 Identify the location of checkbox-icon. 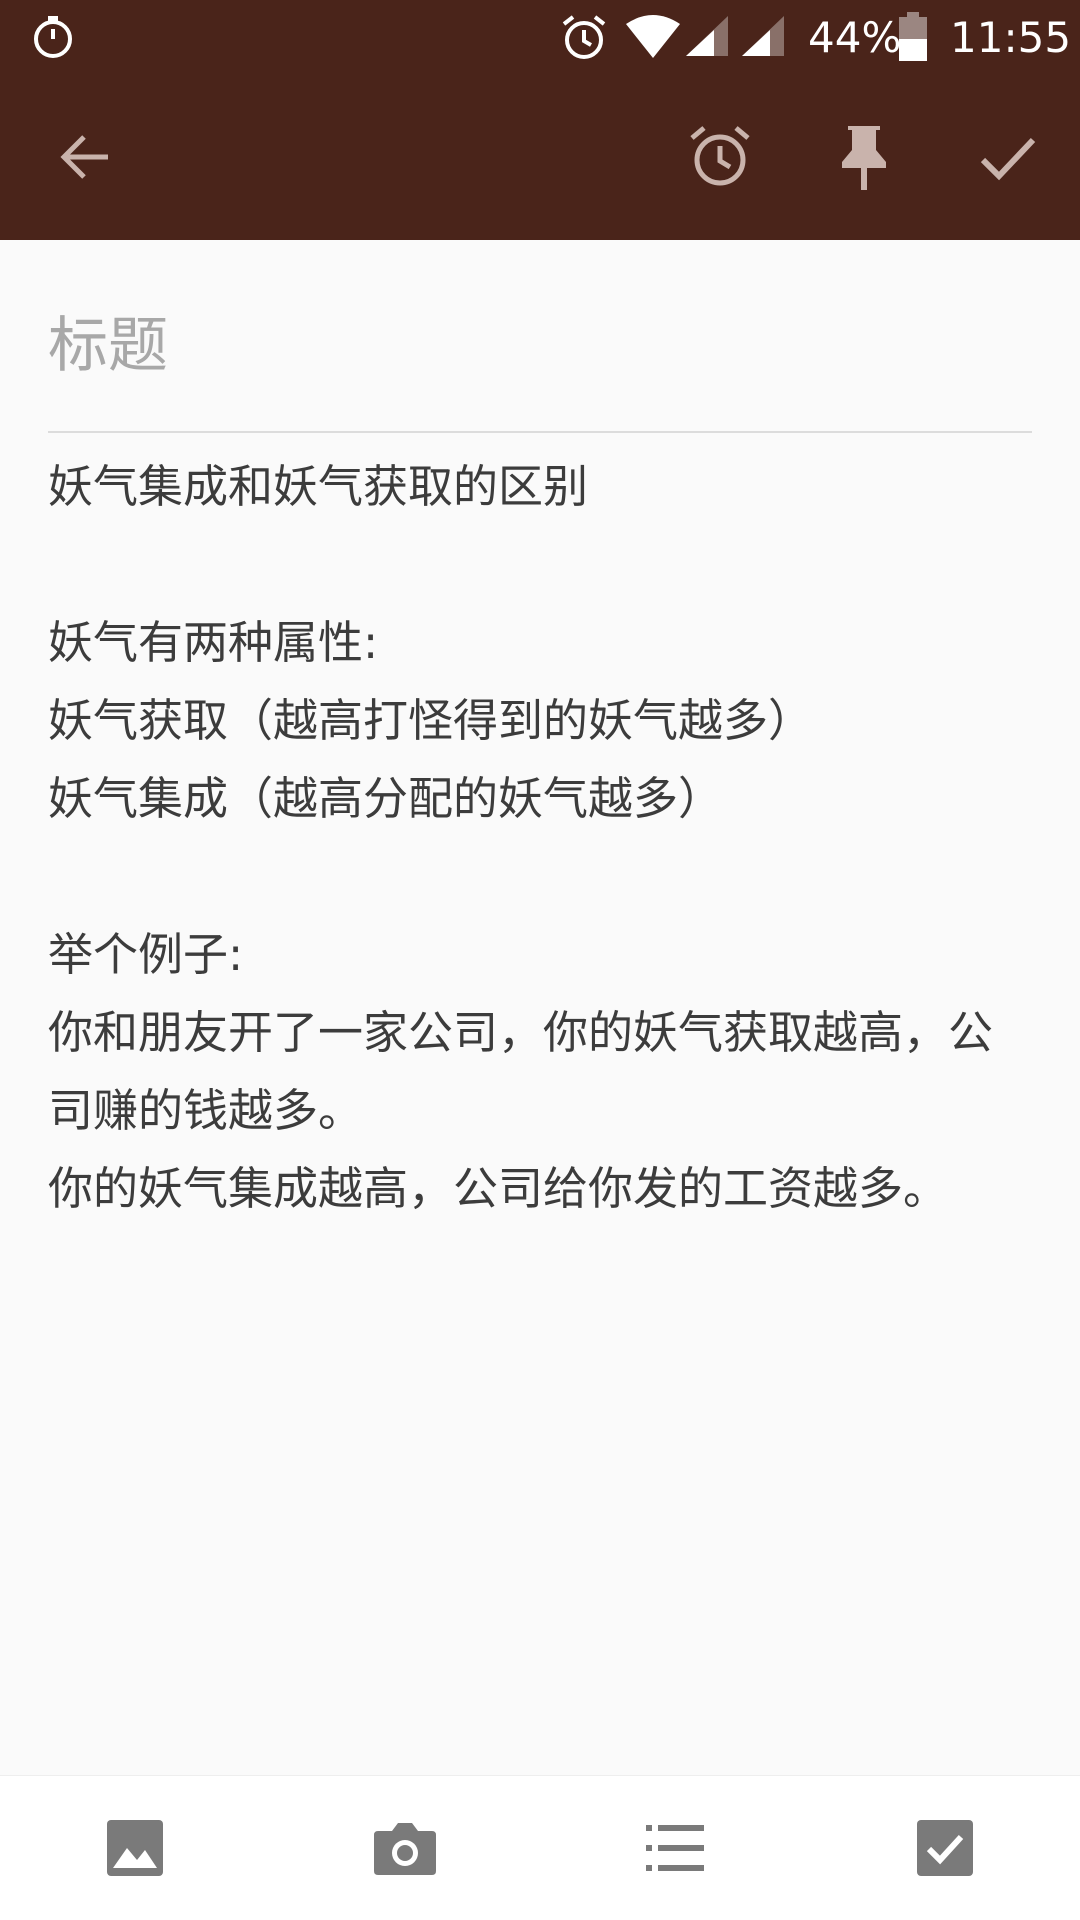
(945, 1848).